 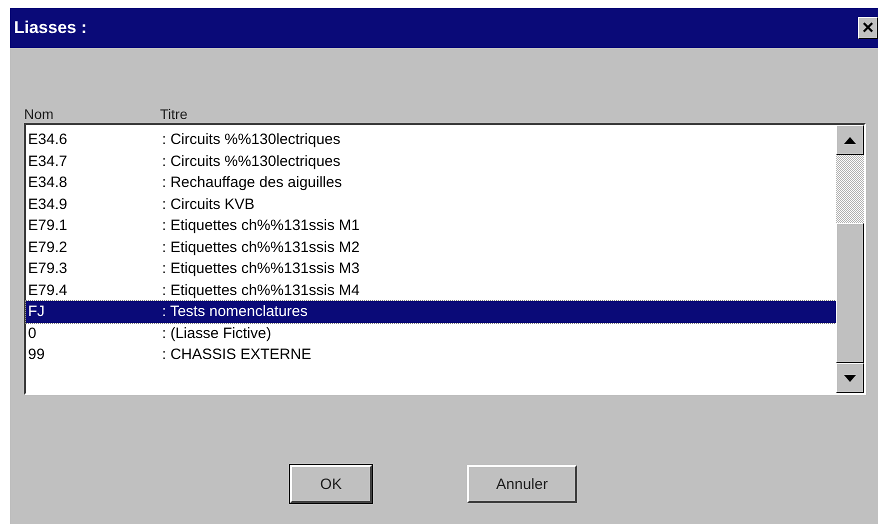 What do you see at coordinates (48, 161) in the screenshot?
I see `name-text: E34.7` at bounding box center [48, 161].